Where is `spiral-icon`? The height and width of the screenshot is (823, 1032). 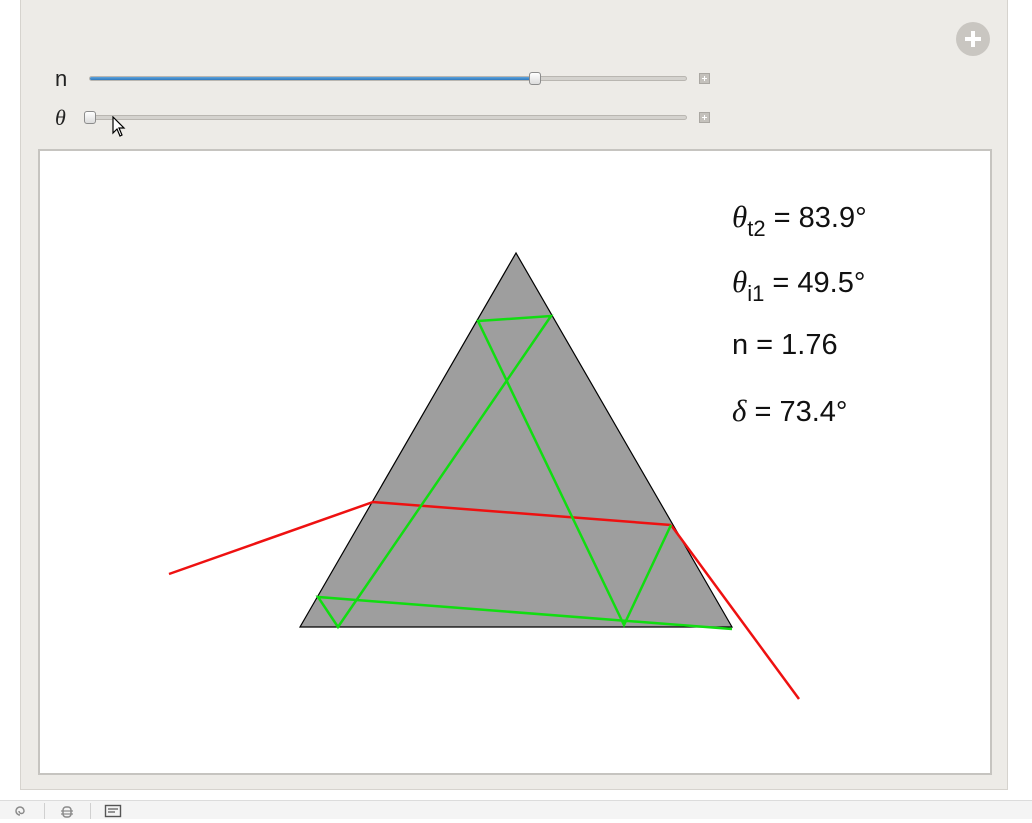 spiral-icon is located at coordinates (20, 811).